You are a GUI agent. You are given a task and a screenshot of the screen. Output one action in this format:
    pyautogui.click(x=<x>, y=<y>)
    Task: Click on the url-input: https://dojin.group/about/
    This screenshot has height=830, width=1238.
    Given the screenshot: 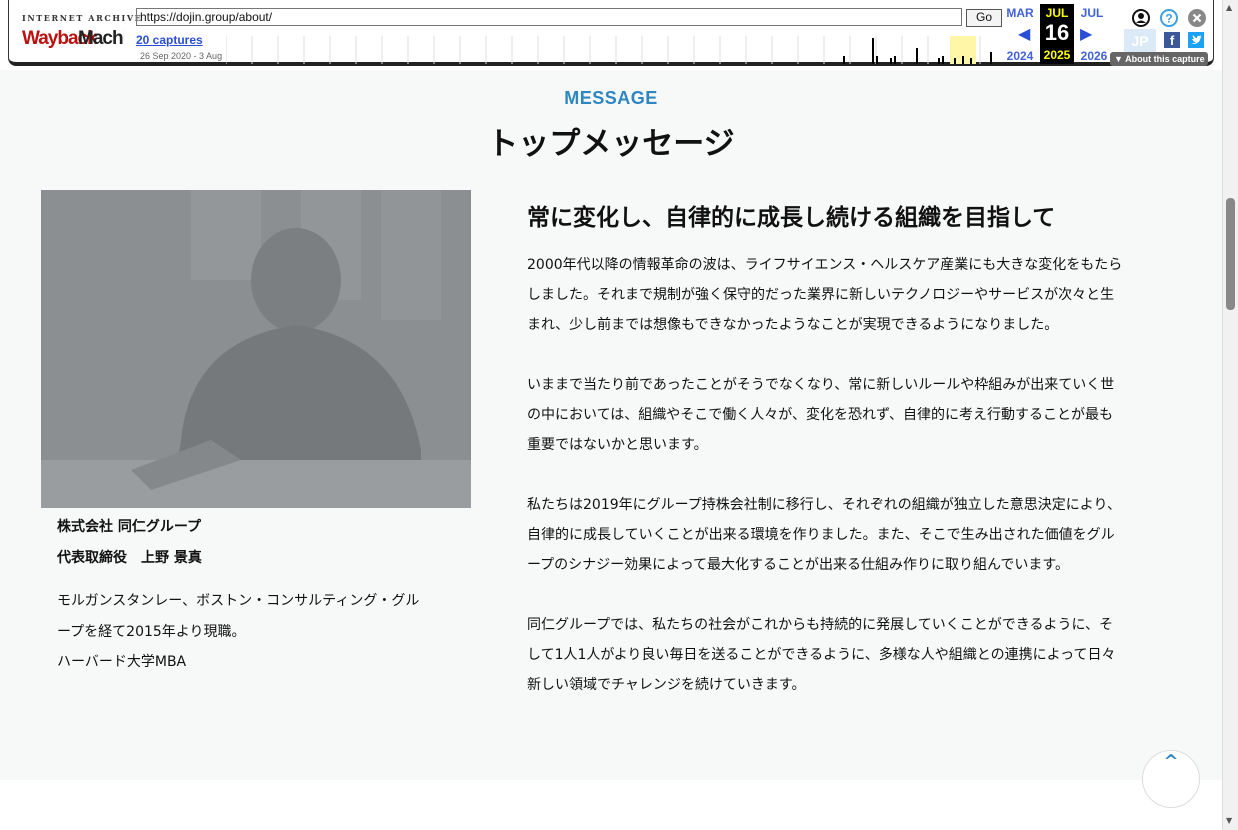 What is the action you would take?
    pyautogui.click(x=549, y=17)
    